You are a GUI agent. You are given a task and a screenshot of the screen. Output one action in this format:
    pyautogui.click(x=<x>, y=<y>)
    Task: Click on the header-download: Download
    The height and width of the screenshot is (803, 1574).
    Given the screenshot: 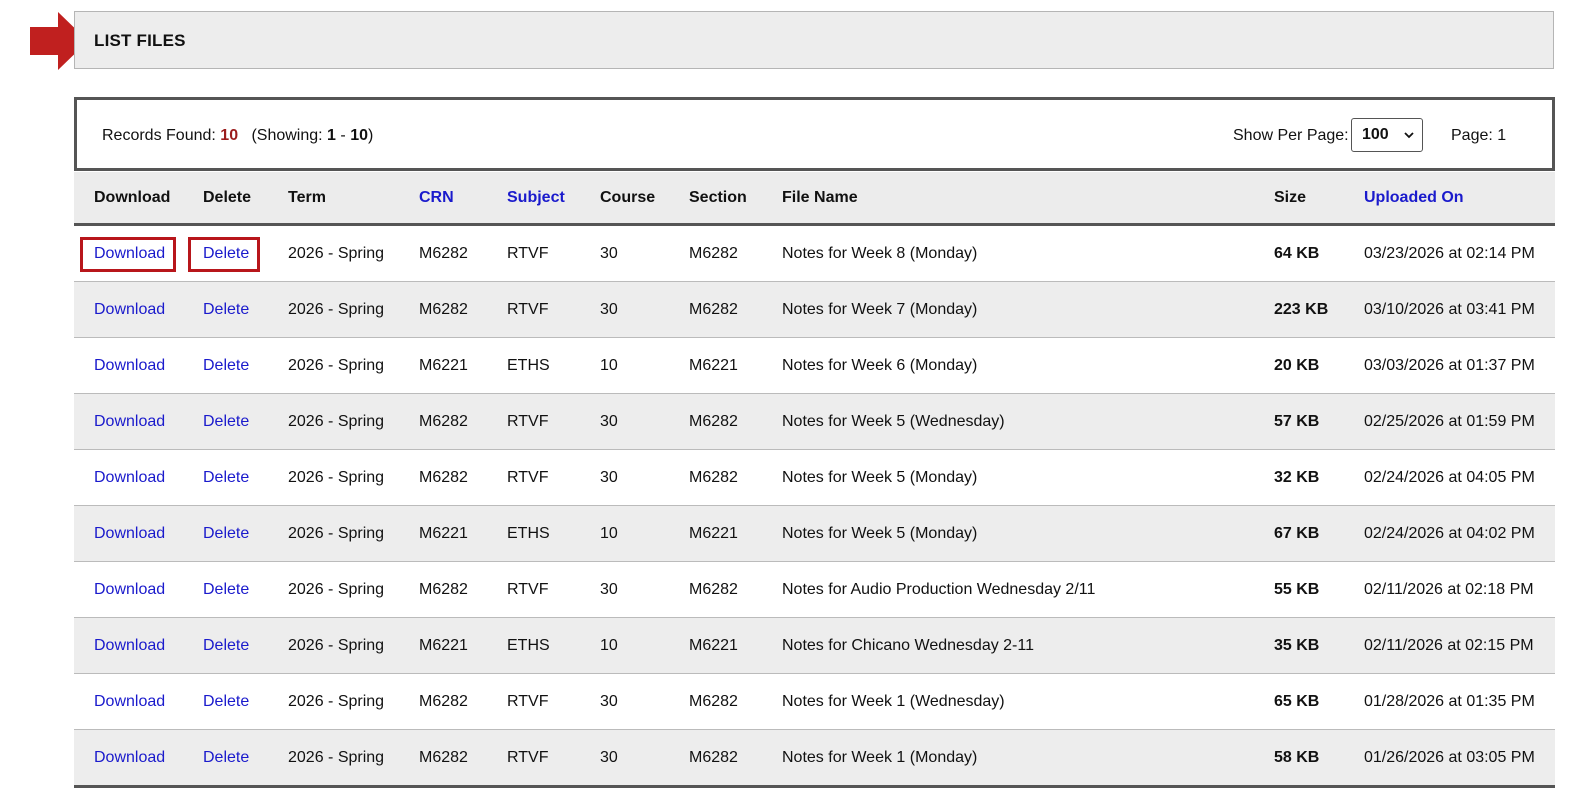 What is the action you would take?
    pyautogui.click(x=132, y=197)
    